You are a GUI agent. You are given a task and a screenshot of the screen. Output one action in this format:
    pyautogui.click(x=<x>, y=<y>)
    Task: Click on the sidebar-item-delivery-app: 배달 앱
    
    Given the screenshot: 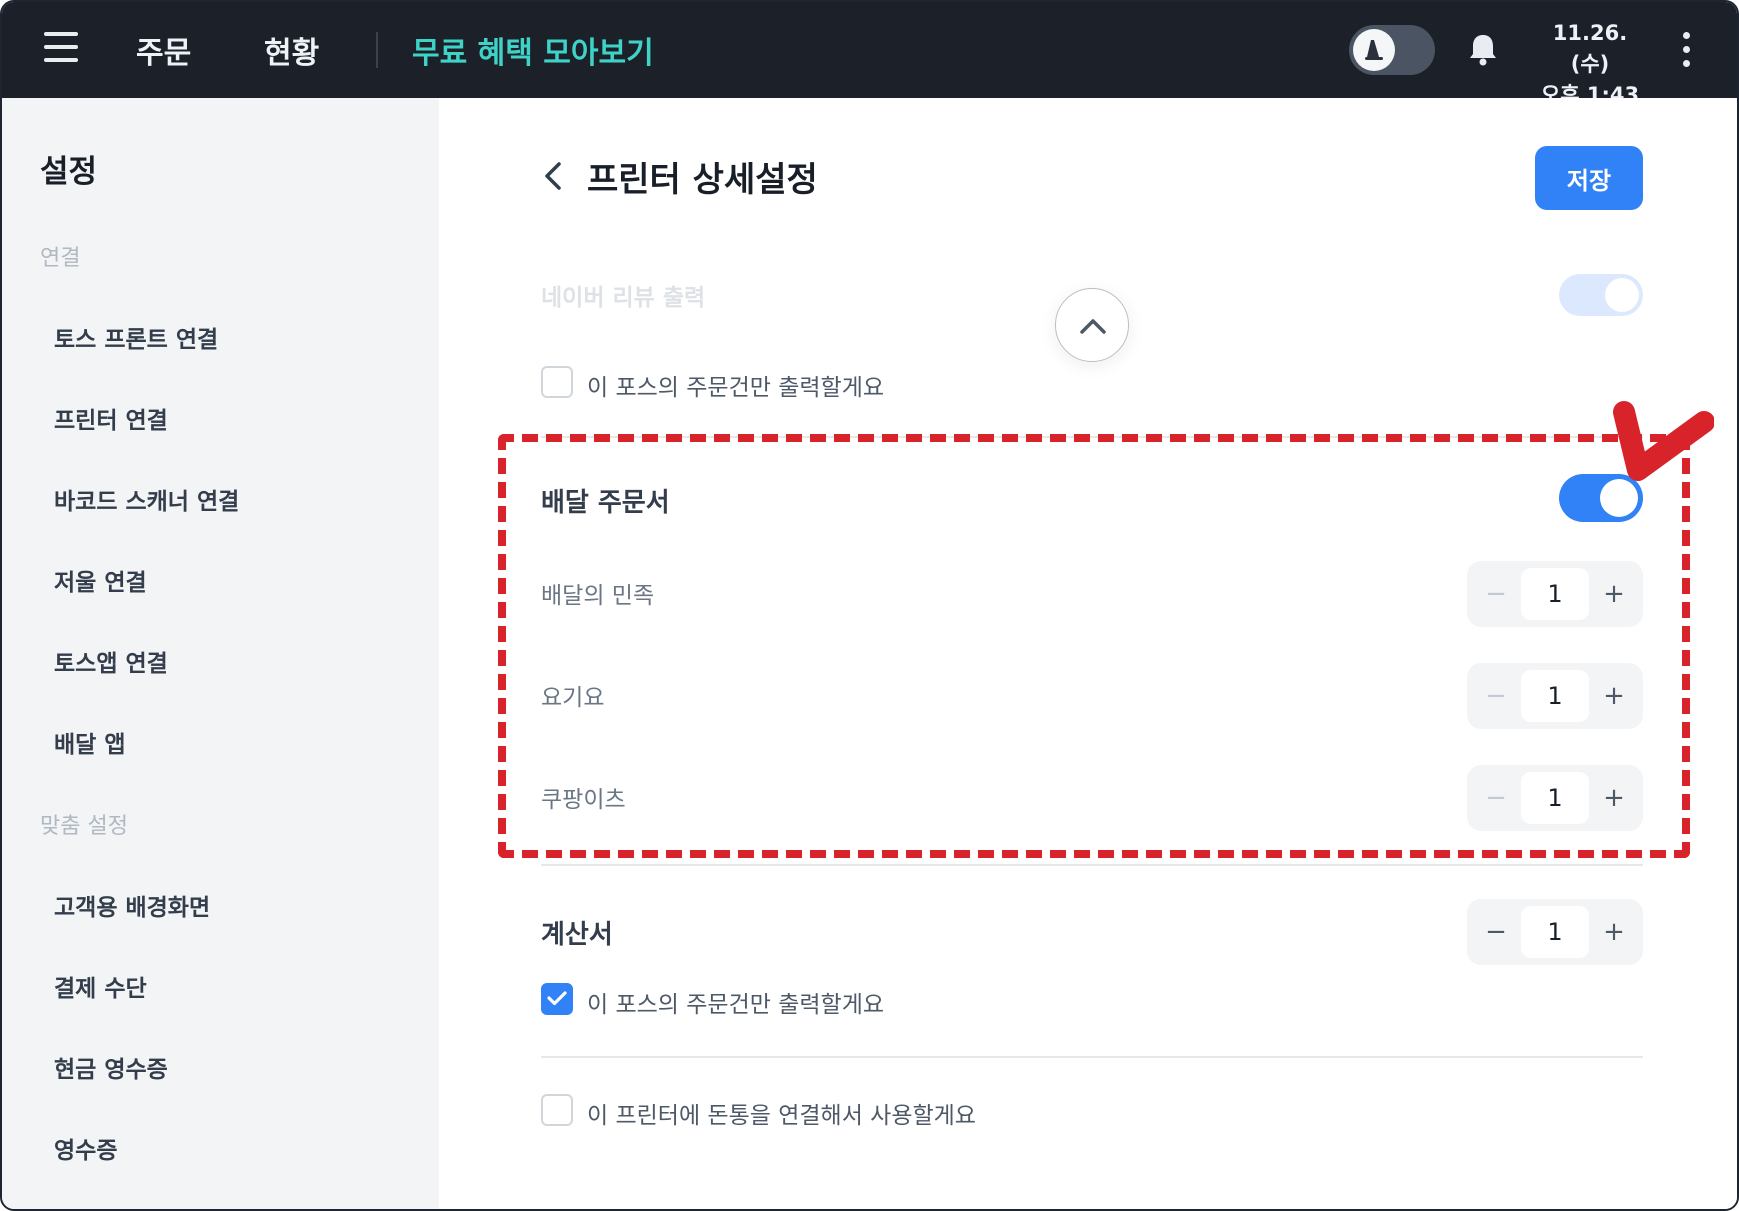 What is the action you would take?
    pyautogui.click(x=90, y=742)
    